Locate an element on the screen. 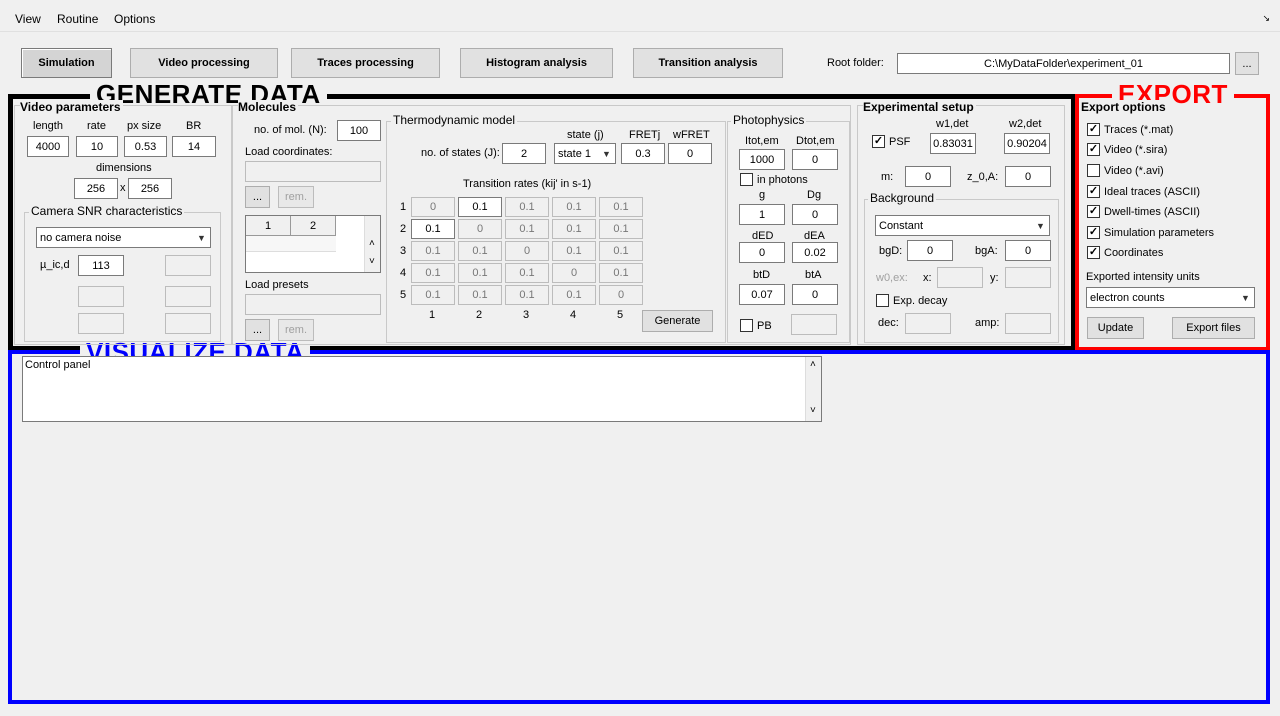  n-states-field: 2 is located at coordinates (524, 153).